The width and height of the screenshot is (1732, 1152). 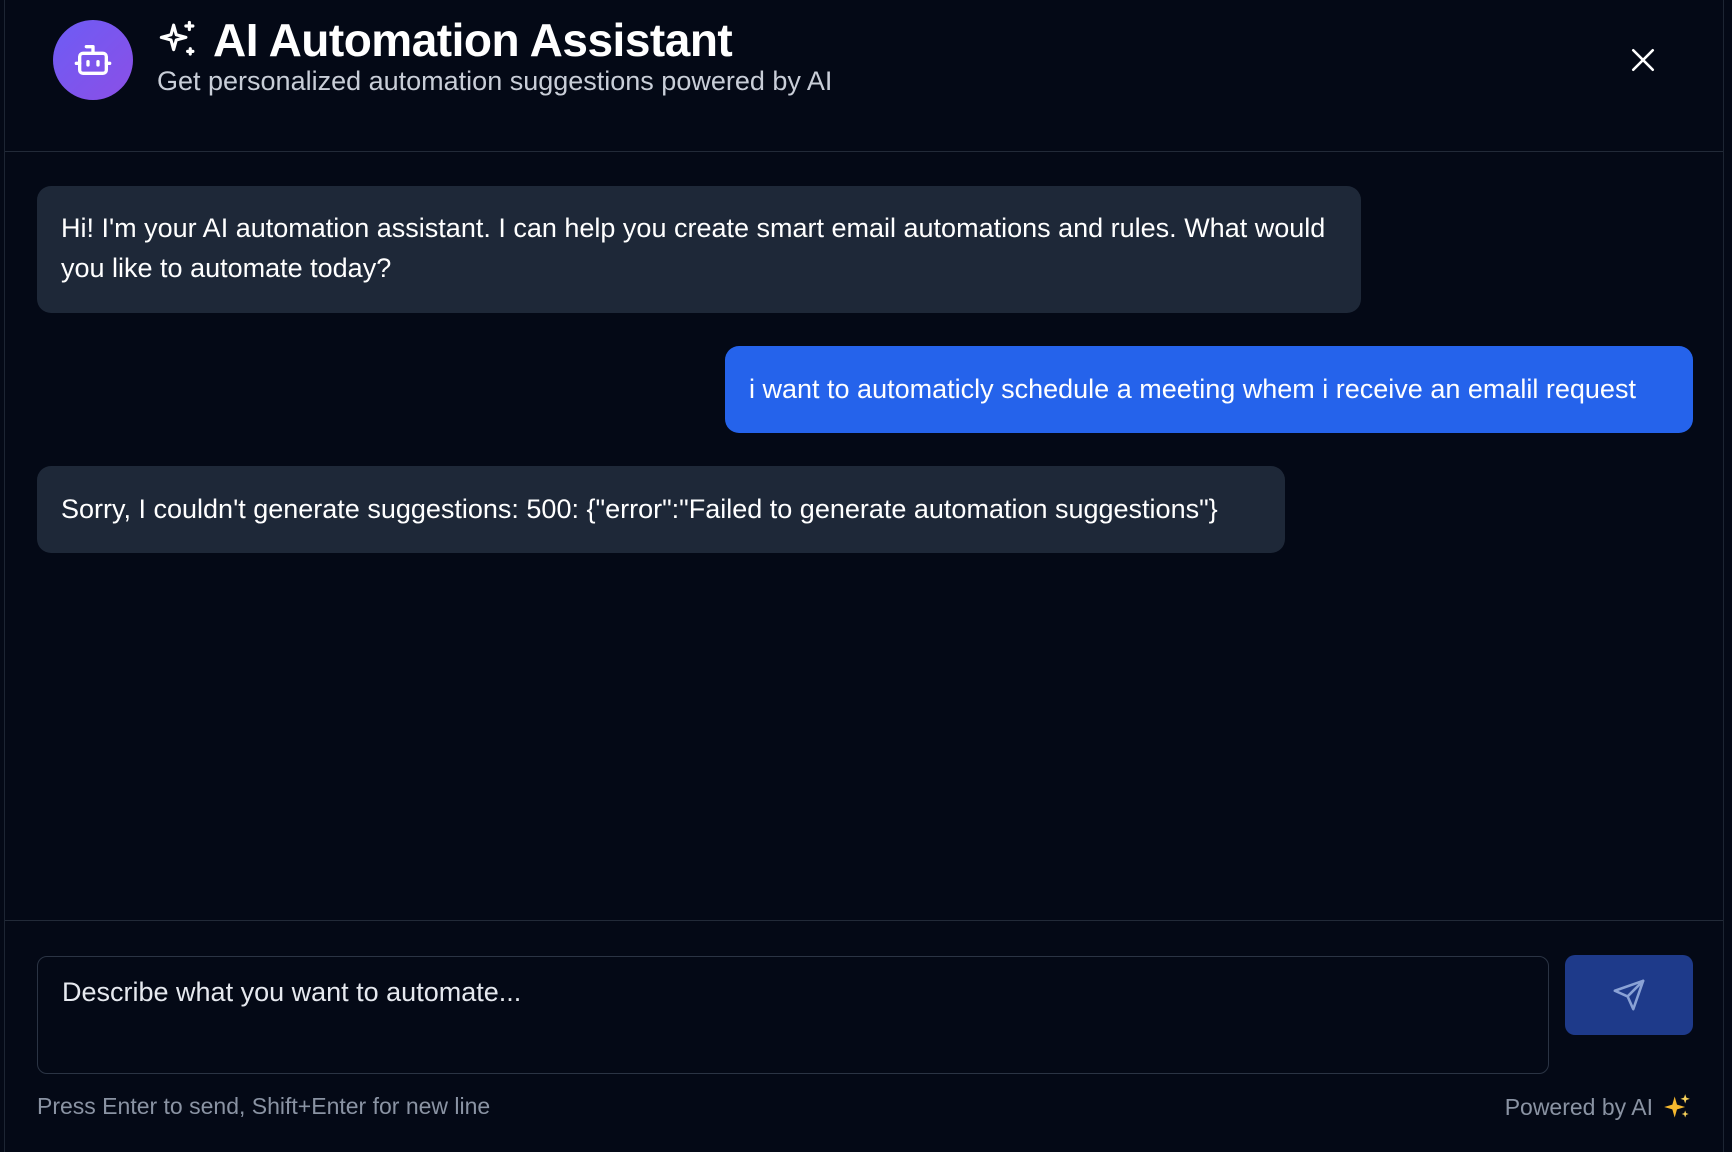 I want to click on sparkles-icon, so click(x=177, y=38).